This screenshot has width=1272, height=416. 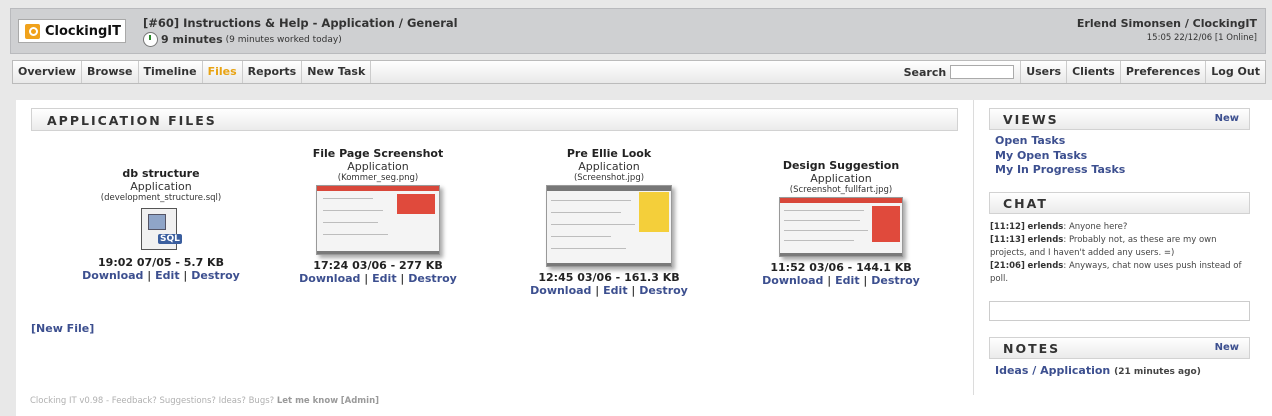 I want to click on nav-browse: Browse, so click(x=110, y=72).